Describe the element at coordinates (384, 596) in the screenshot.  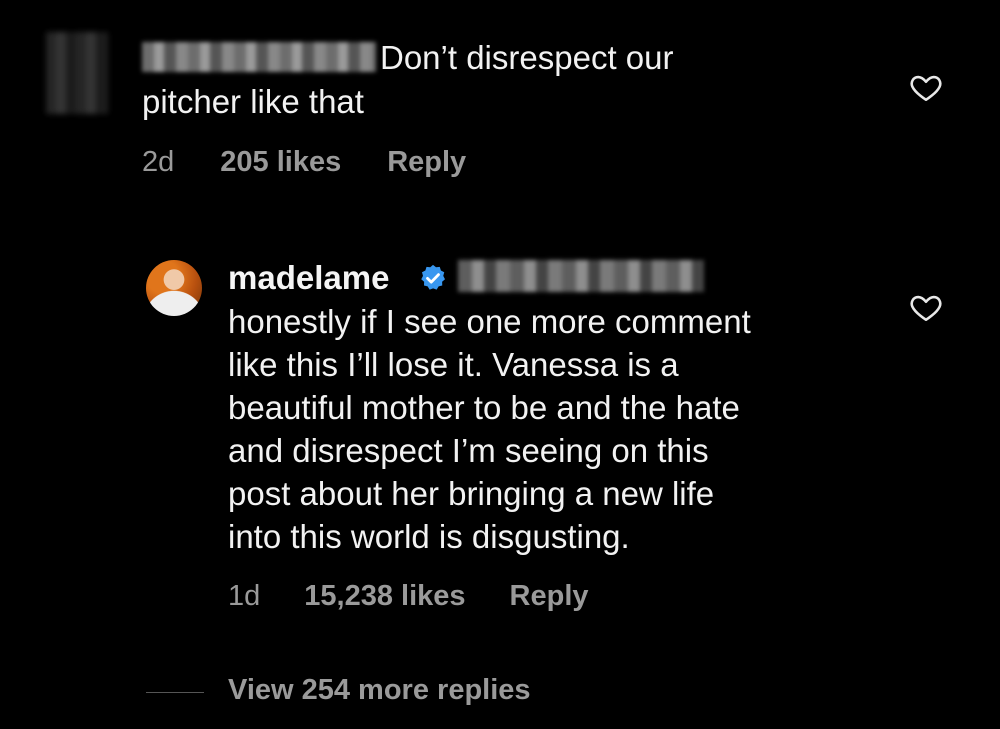
I see `likes-count: 15,238 likes` at that location.